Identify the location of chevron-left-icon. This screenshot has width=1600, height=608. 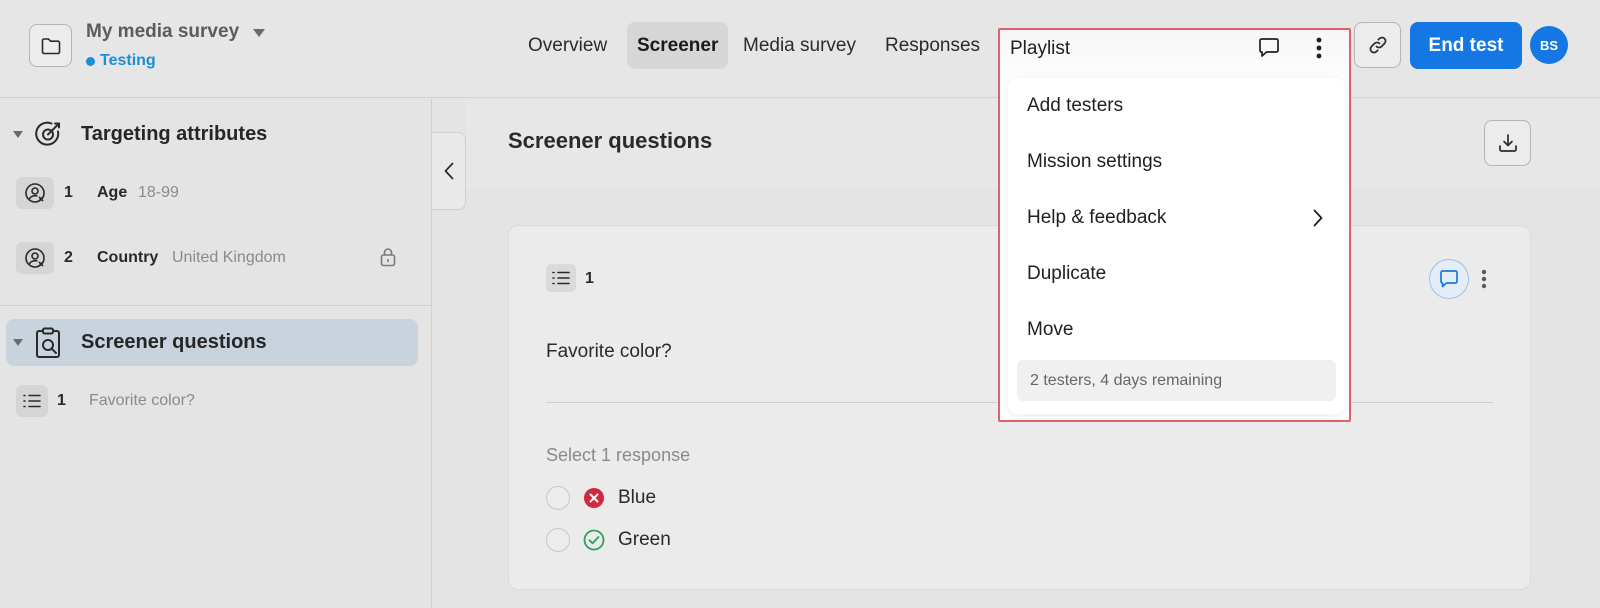
(449, 171).